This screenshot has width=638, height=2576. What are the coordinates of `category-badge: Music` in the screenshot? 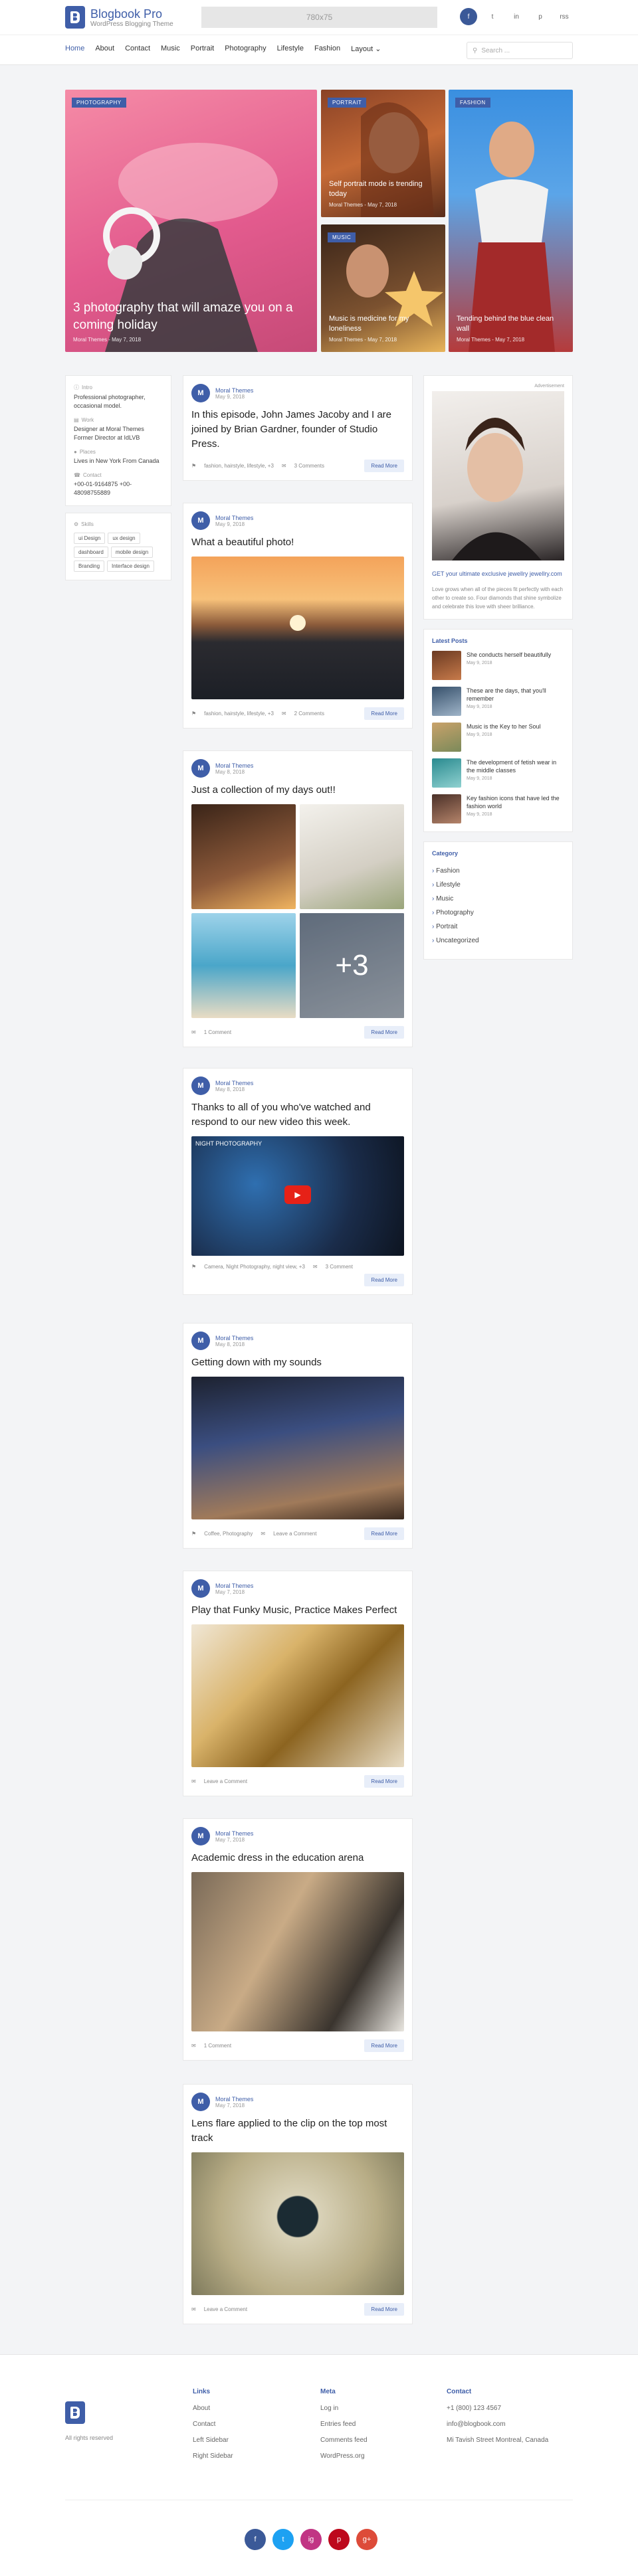 It's located at (342, 237).